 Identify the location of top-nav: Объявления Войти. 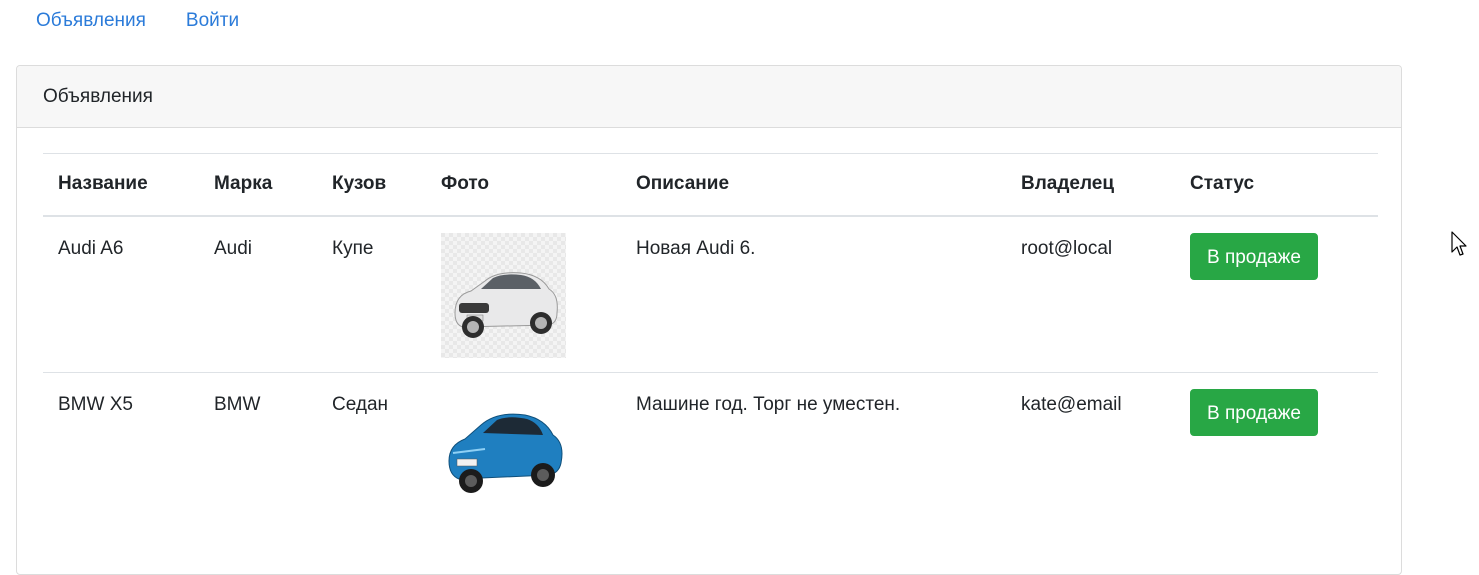
(157, 21).